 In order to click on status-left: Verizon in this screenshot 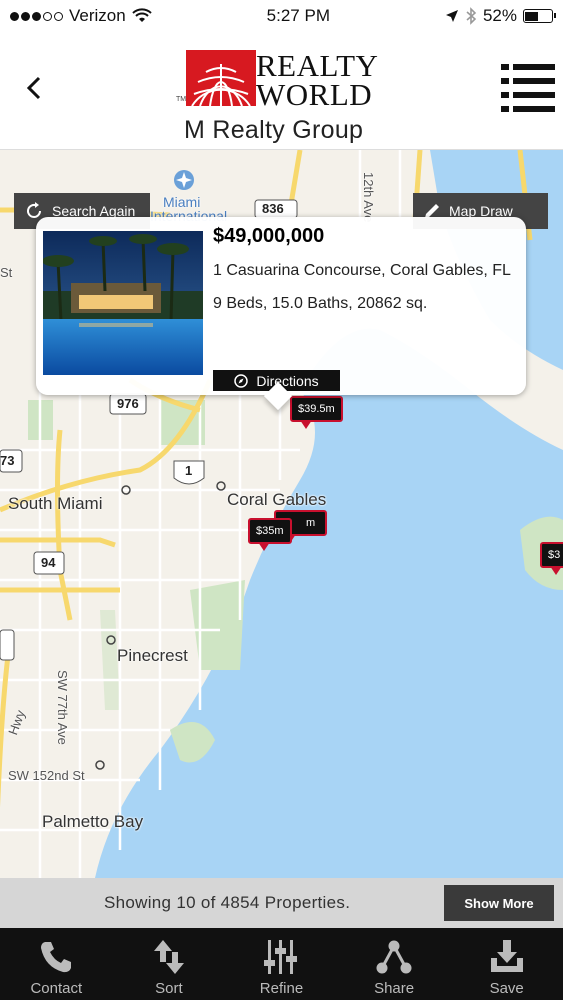, I will do `click(81, 16)`.